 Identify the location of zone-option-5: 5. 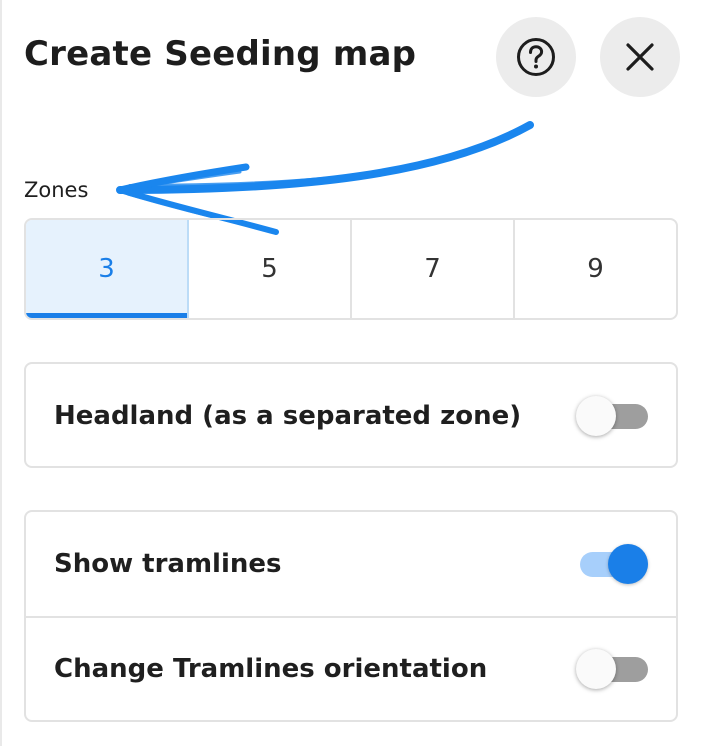
(270, 269).